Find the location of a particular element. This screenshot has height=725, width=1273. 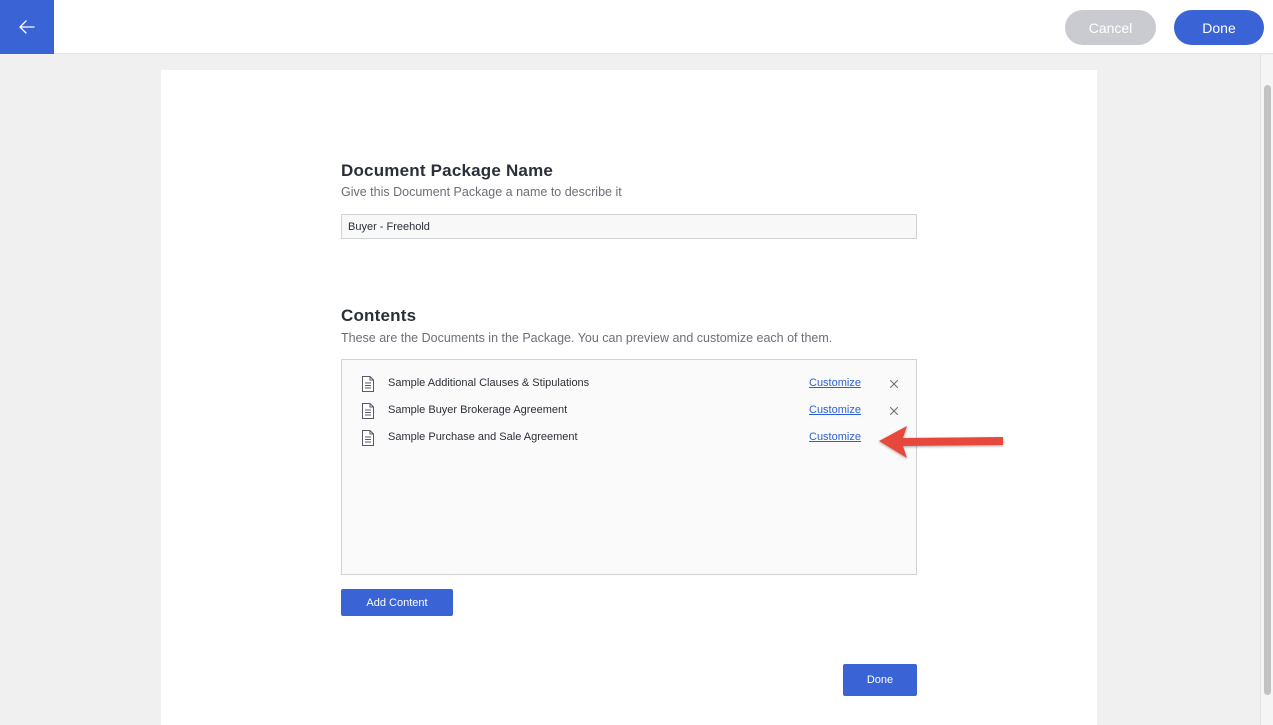

arrow-left-icon is located at coordinates (27, 27).